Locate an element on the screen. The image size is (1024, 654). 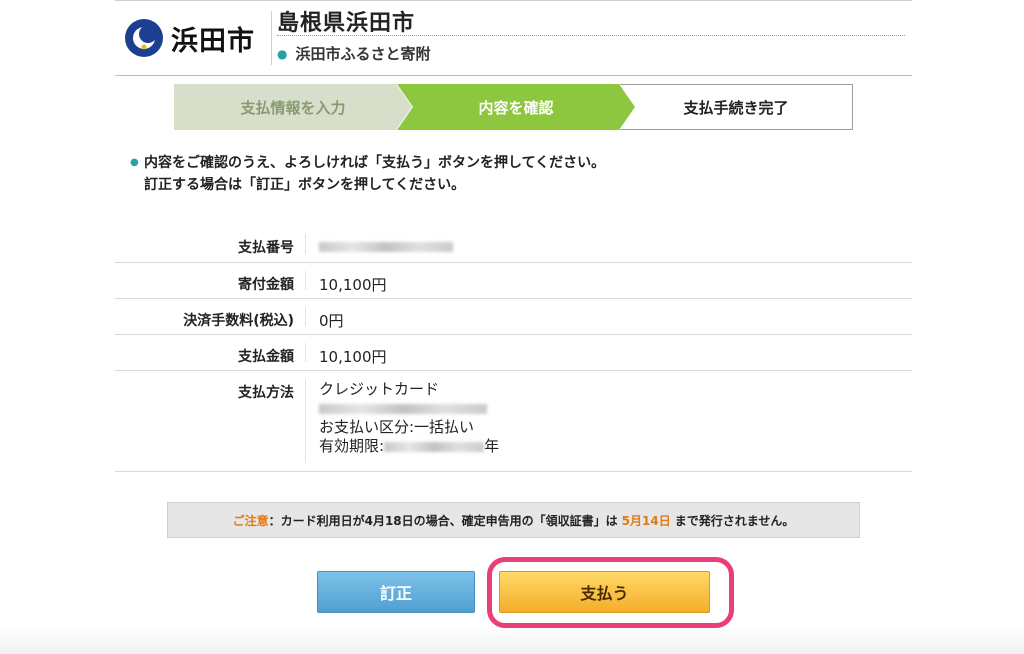
step-confirm-content: 内容を確認 is located at coordinates (516, 107).